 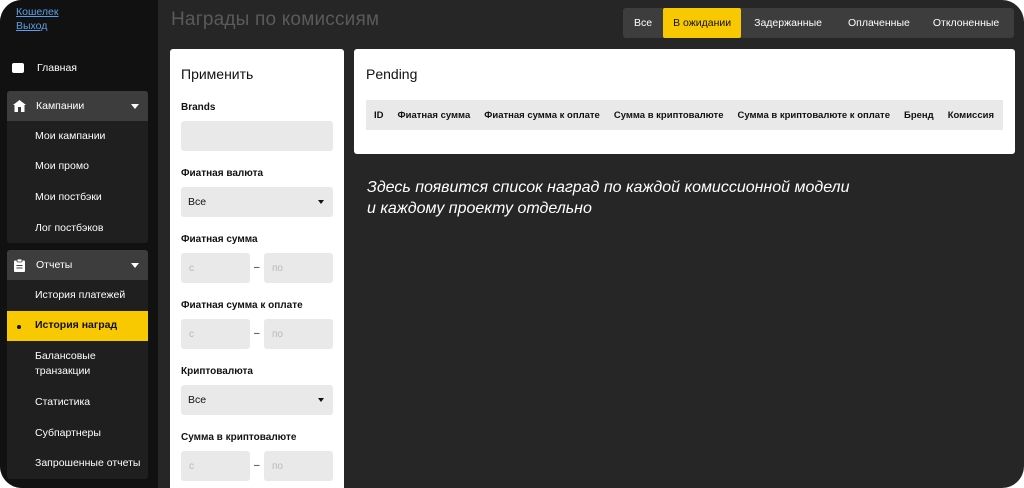 I want to click on clipboard-icon, so click(x=19, y=265).